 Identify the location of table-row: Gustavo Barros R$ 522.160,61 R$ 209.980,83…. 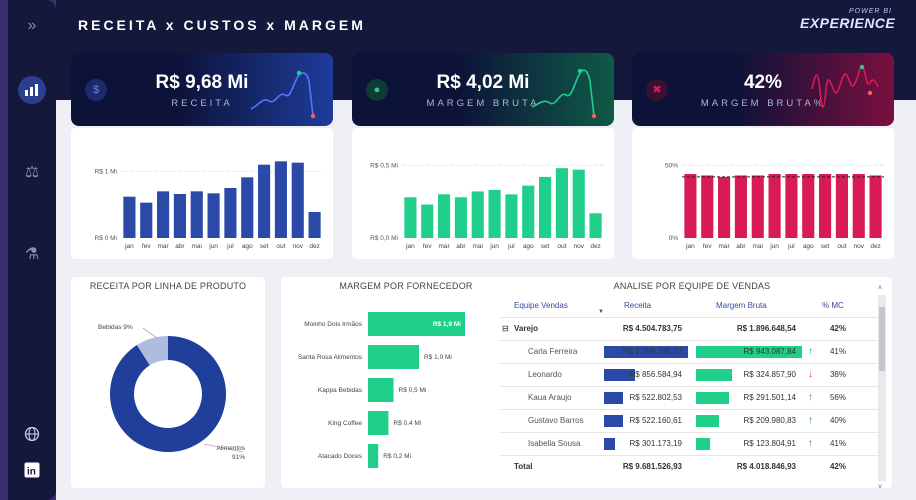
(690, 421).